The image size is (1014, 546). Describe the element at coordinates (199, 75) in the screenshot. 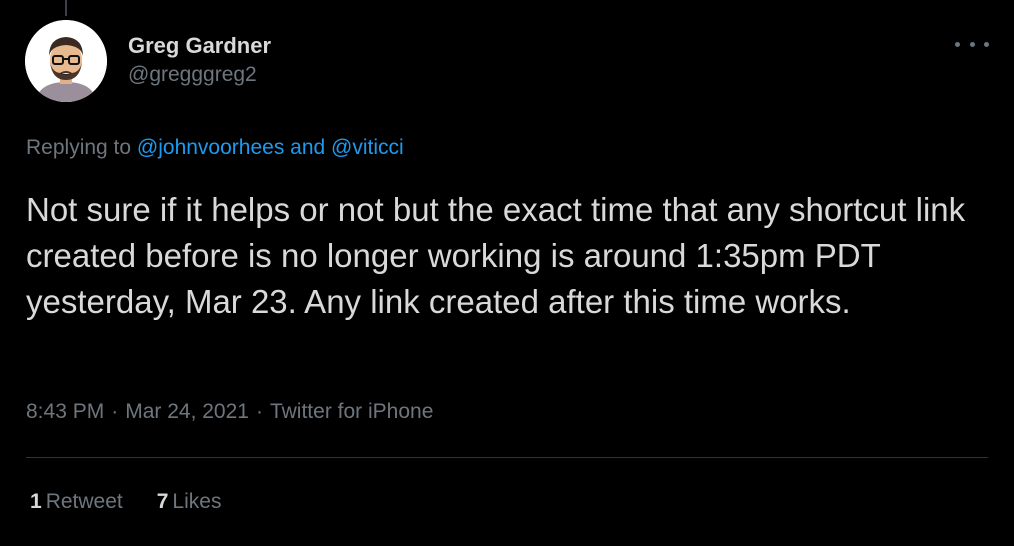

I see `author-handle: @gregggreg2` at that location.